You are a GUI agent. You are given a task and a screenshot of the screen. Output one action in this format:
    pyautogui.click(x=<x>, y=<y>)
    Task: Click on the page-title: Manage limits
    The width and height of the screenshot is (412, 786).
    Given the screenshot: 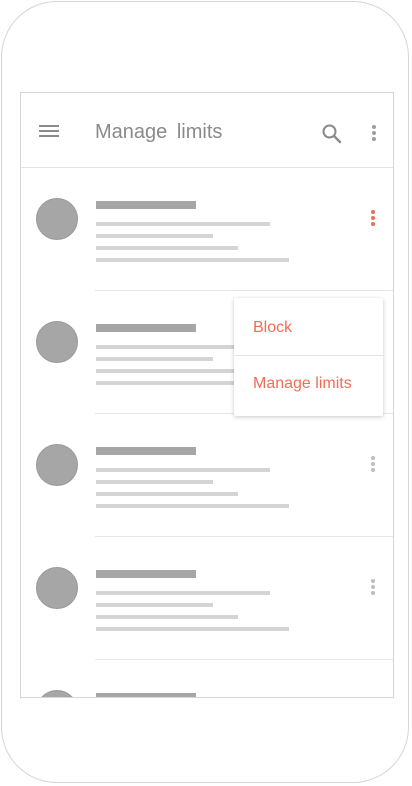 What is the action you would take?
    pyautogui.click(x=159, y=132)
    